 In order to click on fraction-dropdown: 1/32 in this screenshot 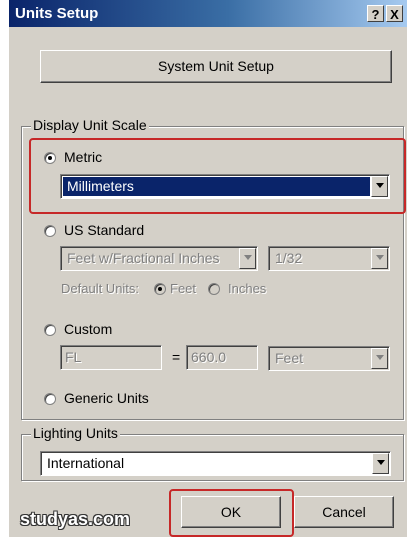, I will do `click(329, 258)`.